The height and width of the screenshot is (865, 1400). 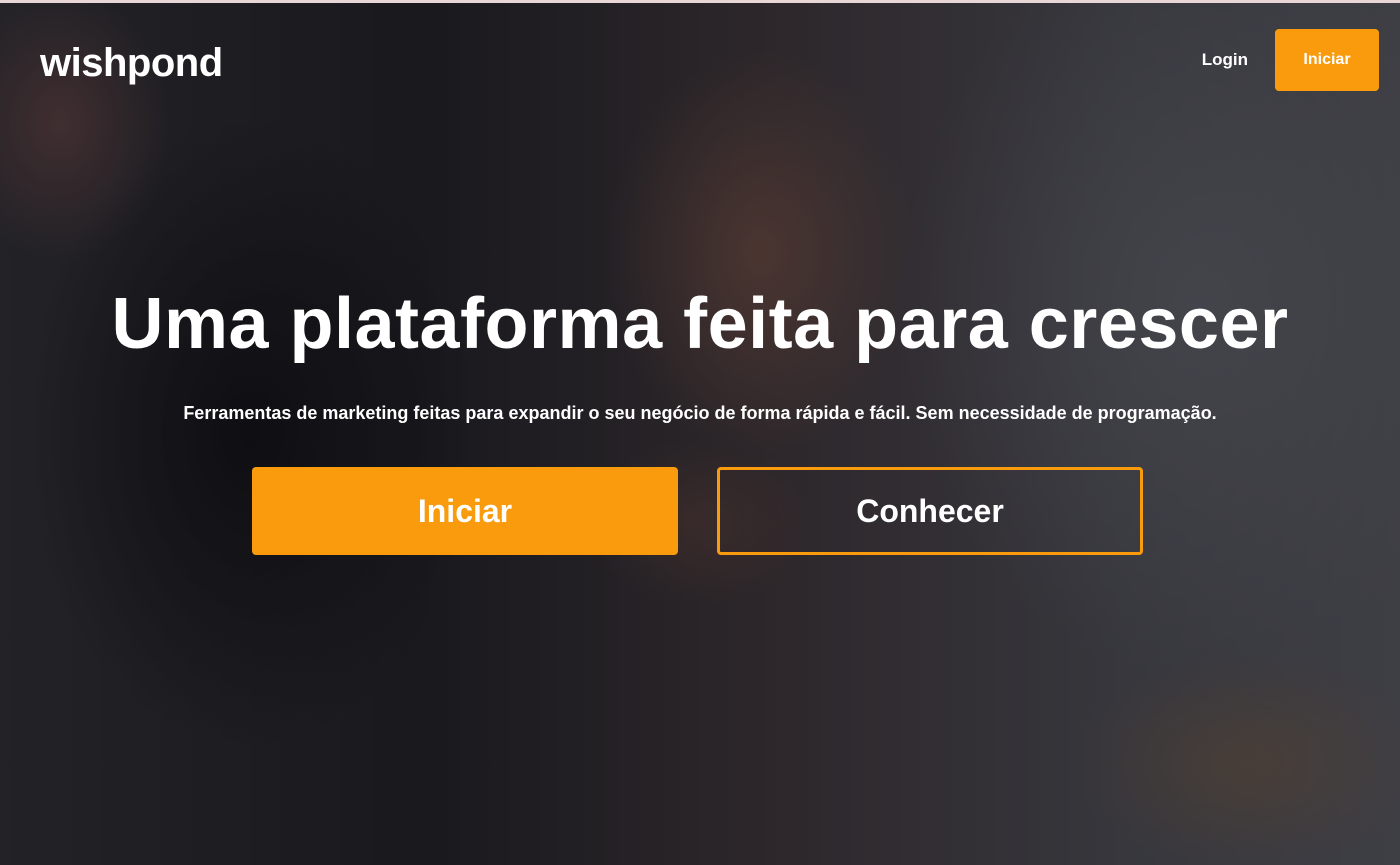 What do you see at coordinates (1225, 60) in the screenshot?
I see `login-link: Login` at bounding box center [1225, 60].